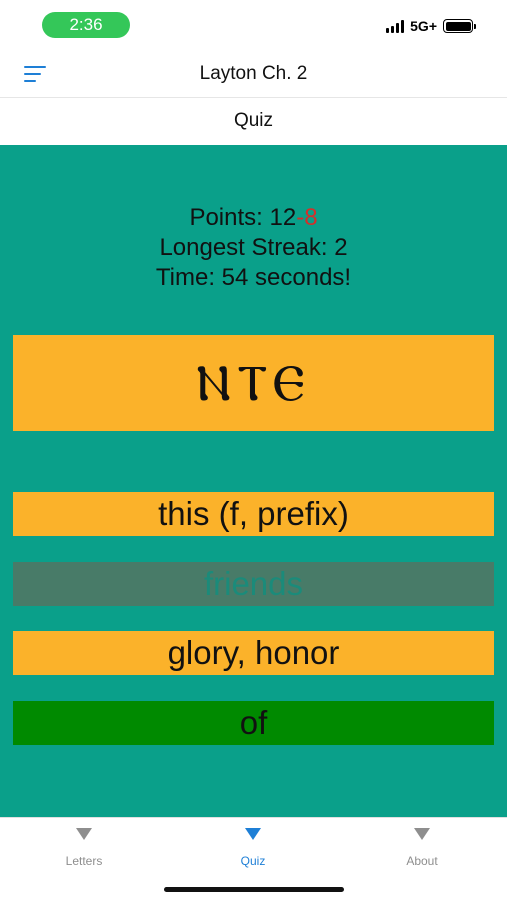 The width and height of the screenshot is (507, 900). Describe the element at coordinates (422, 848) in the screenshot. I see `tab-about: About` at that location.